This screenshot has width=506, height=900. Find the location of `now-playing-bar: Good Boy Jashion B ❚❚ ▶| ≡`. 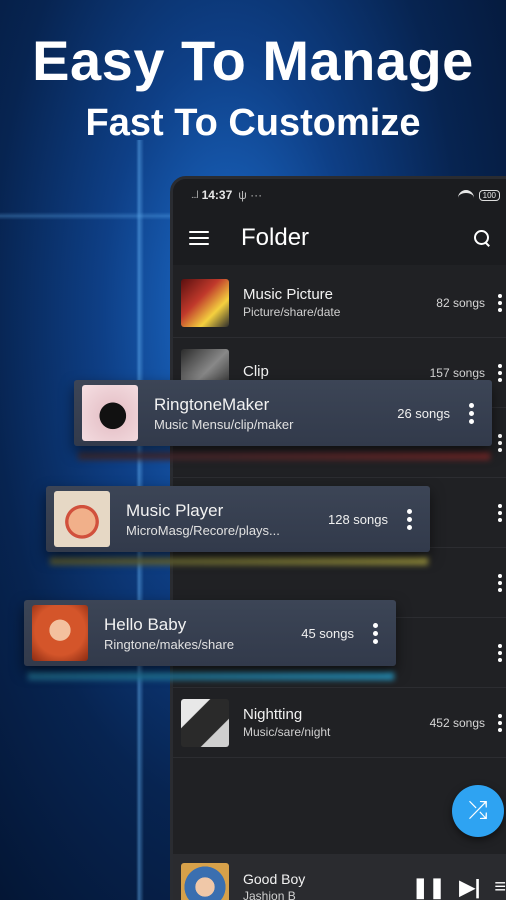

now-playing-bar: Good Boy Jashion B ❚❚ ▶| ≡ is located at coordinates (339, 877).